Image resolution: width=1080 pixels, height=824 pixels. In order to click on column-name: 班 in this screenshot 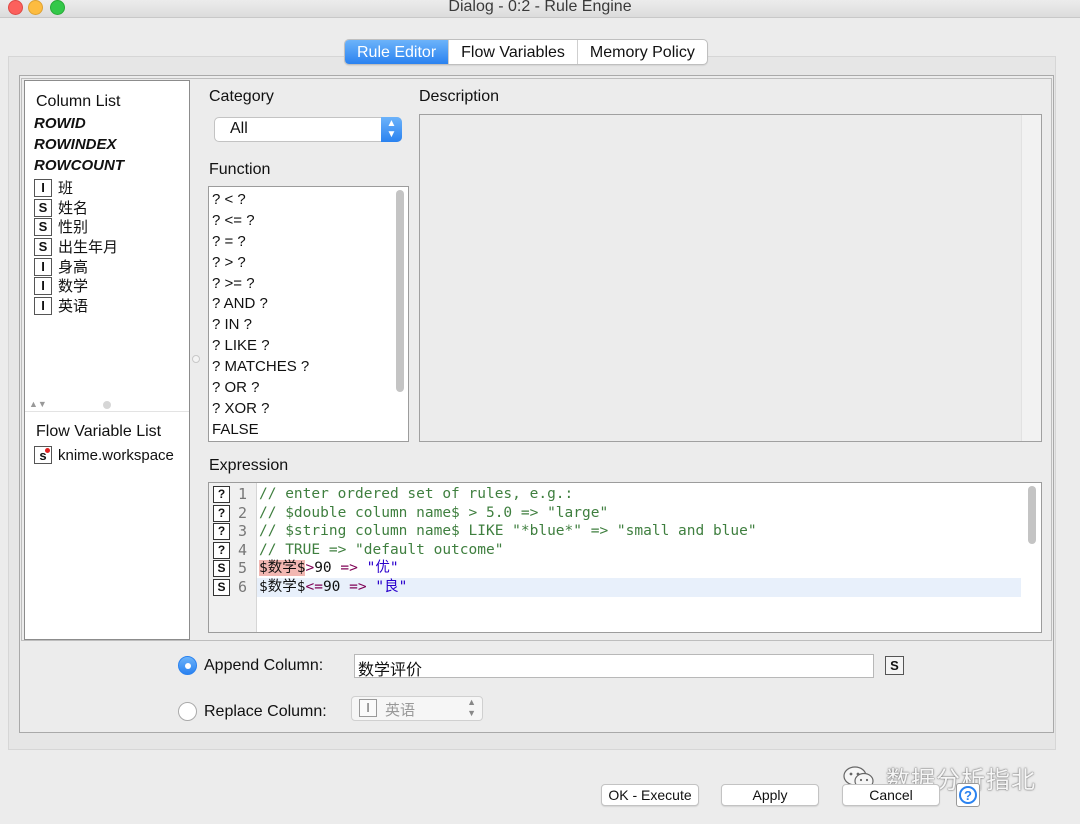, I will do `click(66, 188)`.